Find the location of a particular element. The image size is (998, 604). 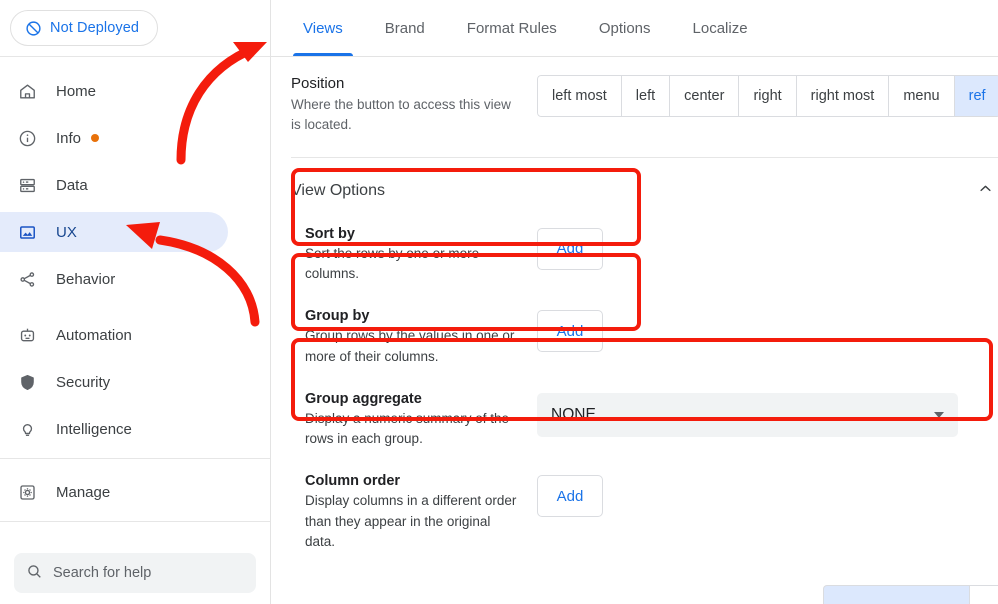

not-deployed-badge: Not Deployed is located at coordinates (84, 28).